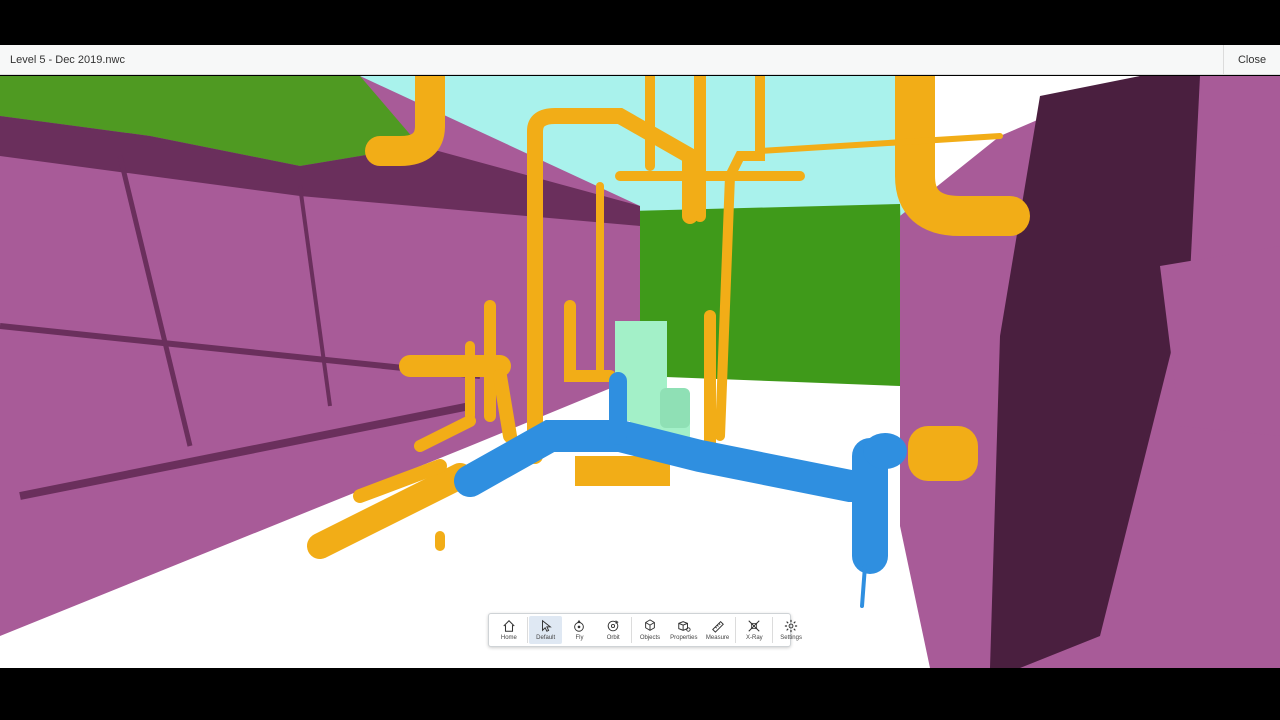  Describe the element at coordinates (885, 451) in the screenshot. I see `blue-pipe-elbow` at that location.